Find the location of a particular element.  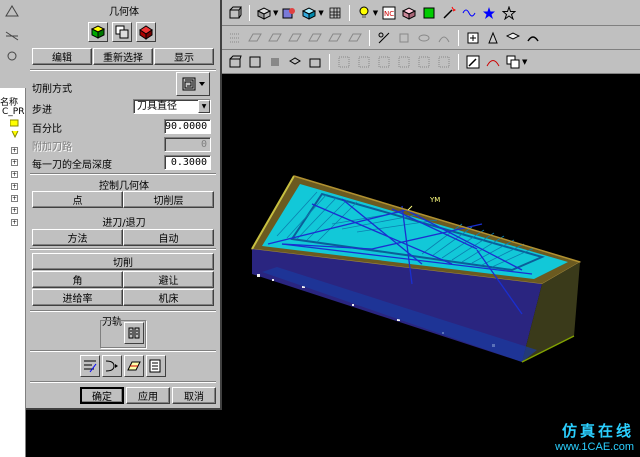

edit-button: 编辑 is located at coordinates (62, 56).